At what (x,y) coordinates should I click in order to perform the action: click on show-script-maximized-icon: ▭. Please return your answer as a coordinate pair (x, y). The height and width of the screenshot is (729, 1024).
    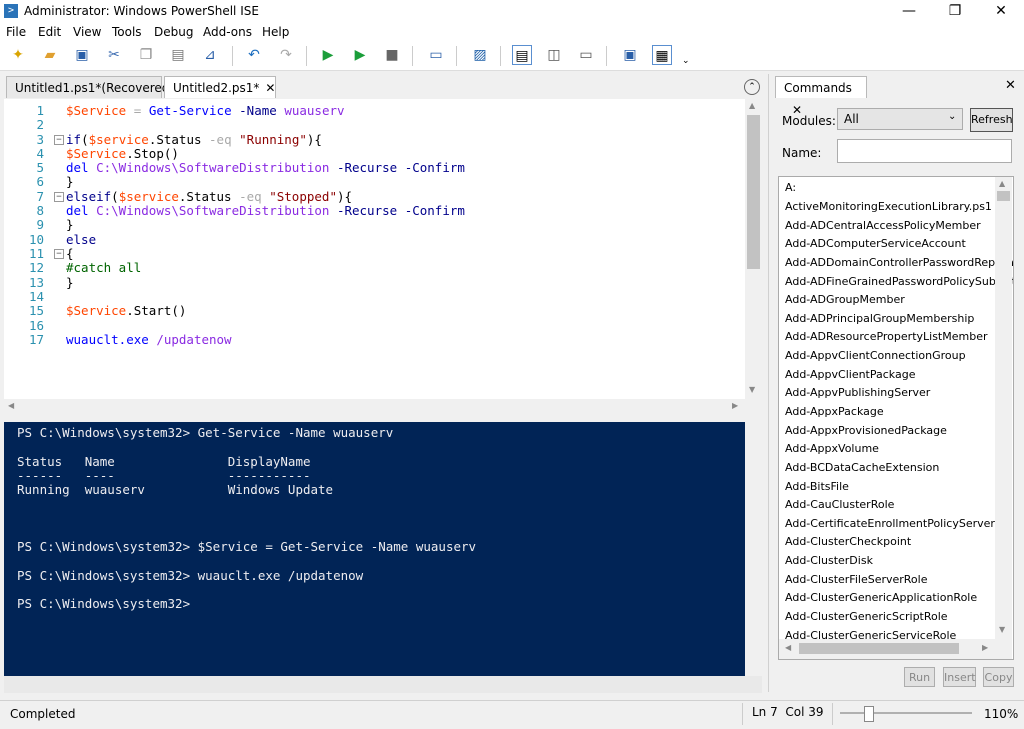
    Looking at the image, I should click on (586, 55).